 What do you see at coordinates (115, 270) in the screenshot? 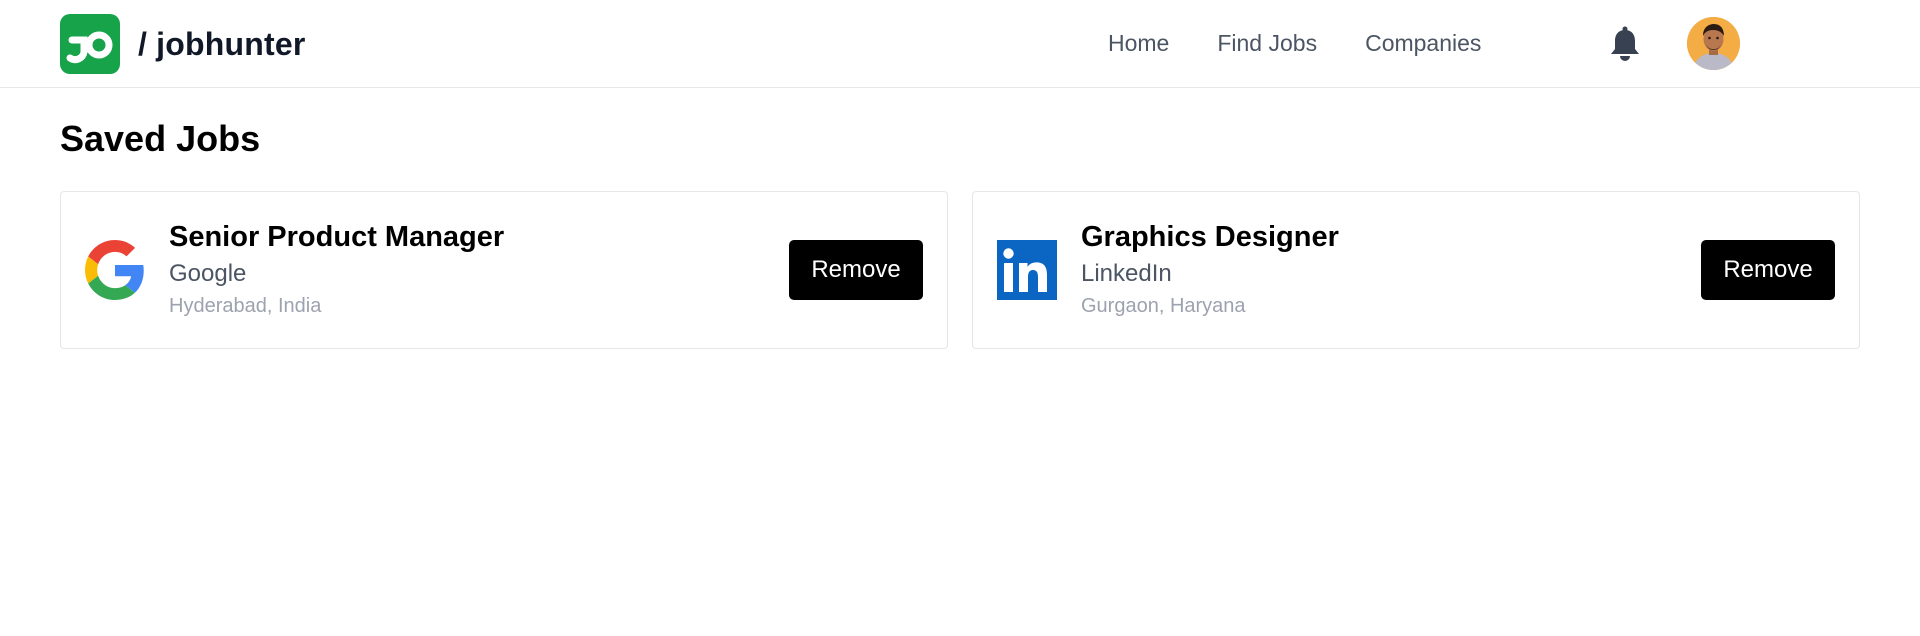
I see `google-icon` at bounding box center [115, 270].